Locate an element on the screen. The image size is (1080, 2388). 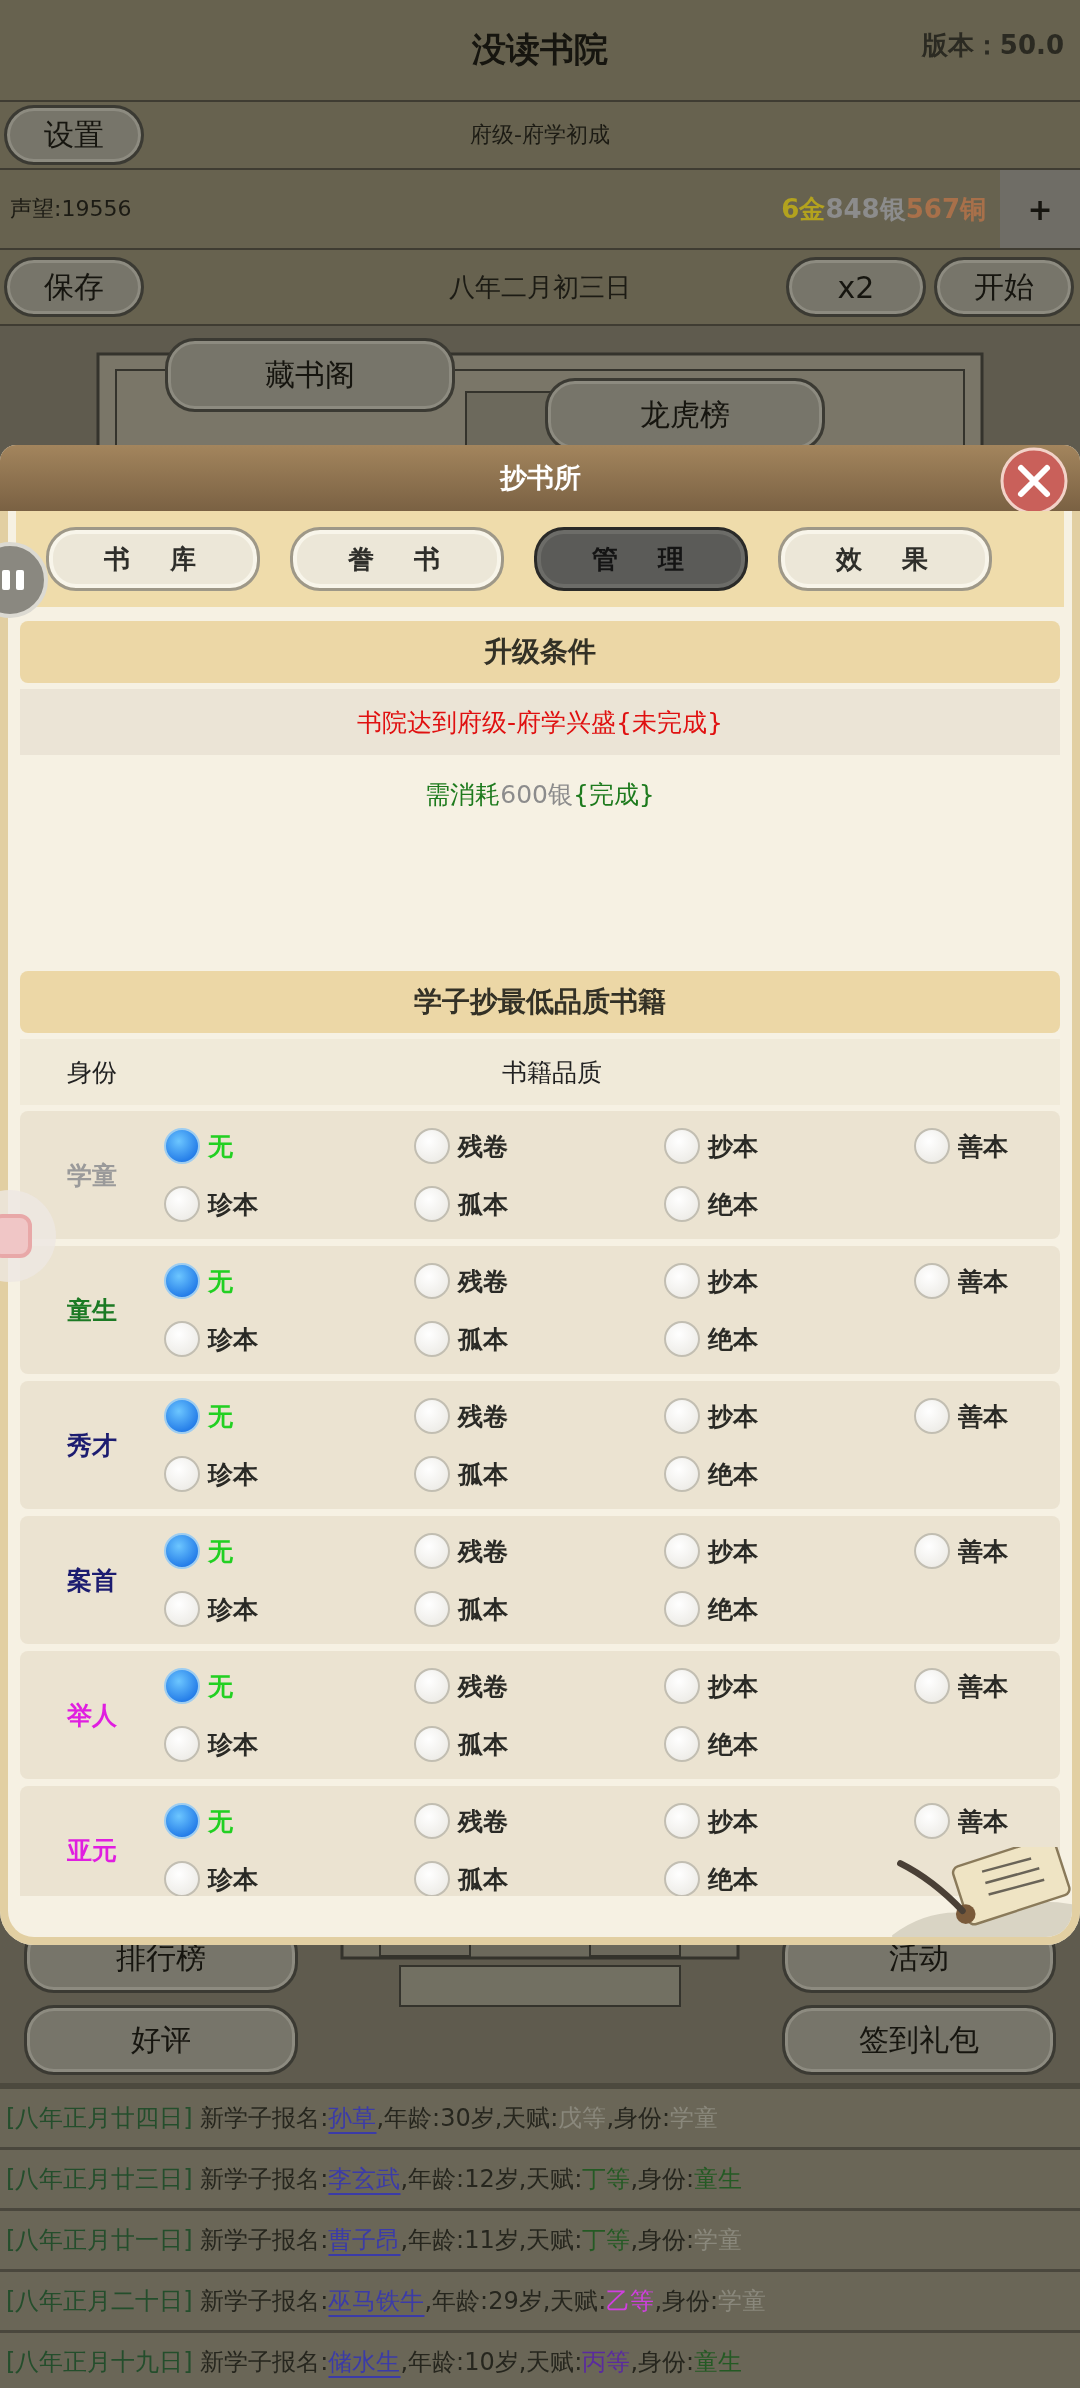
tab: 效果 is located at coordinates (885, 559).